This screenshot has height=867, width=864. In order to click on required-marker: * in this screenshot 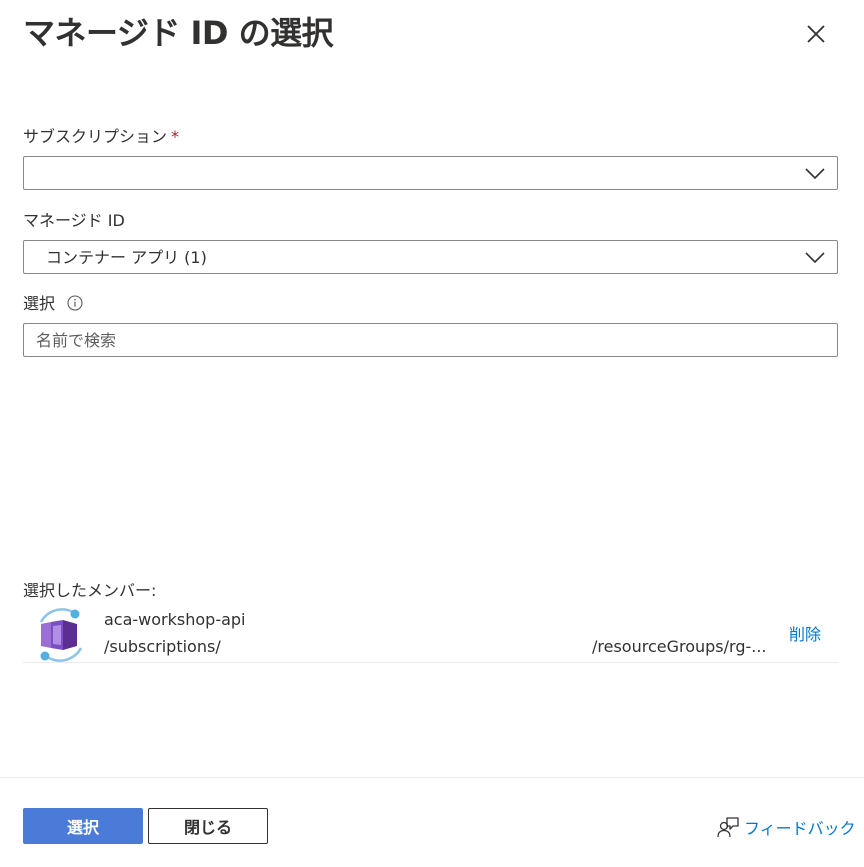, I will do `click(175, 136)`.